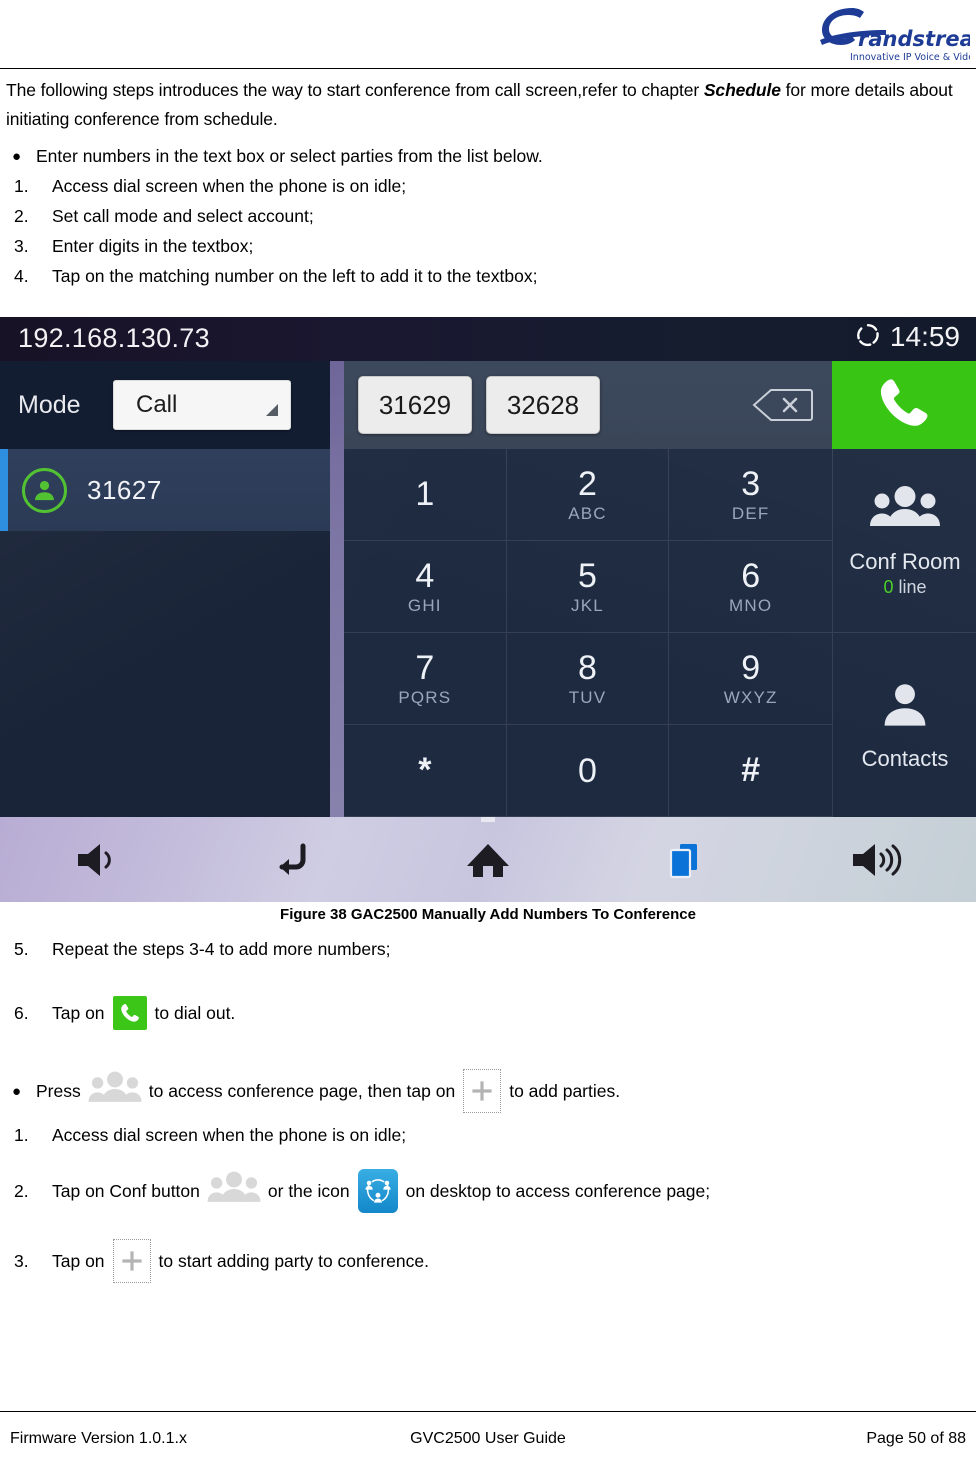 This screenshot has height=1466, width=976. What do you see at coordinates (558, 1190) in the screenshot?
I see `list-text-post: on desktop to access conference page;` at bounding box center [558, 1190].